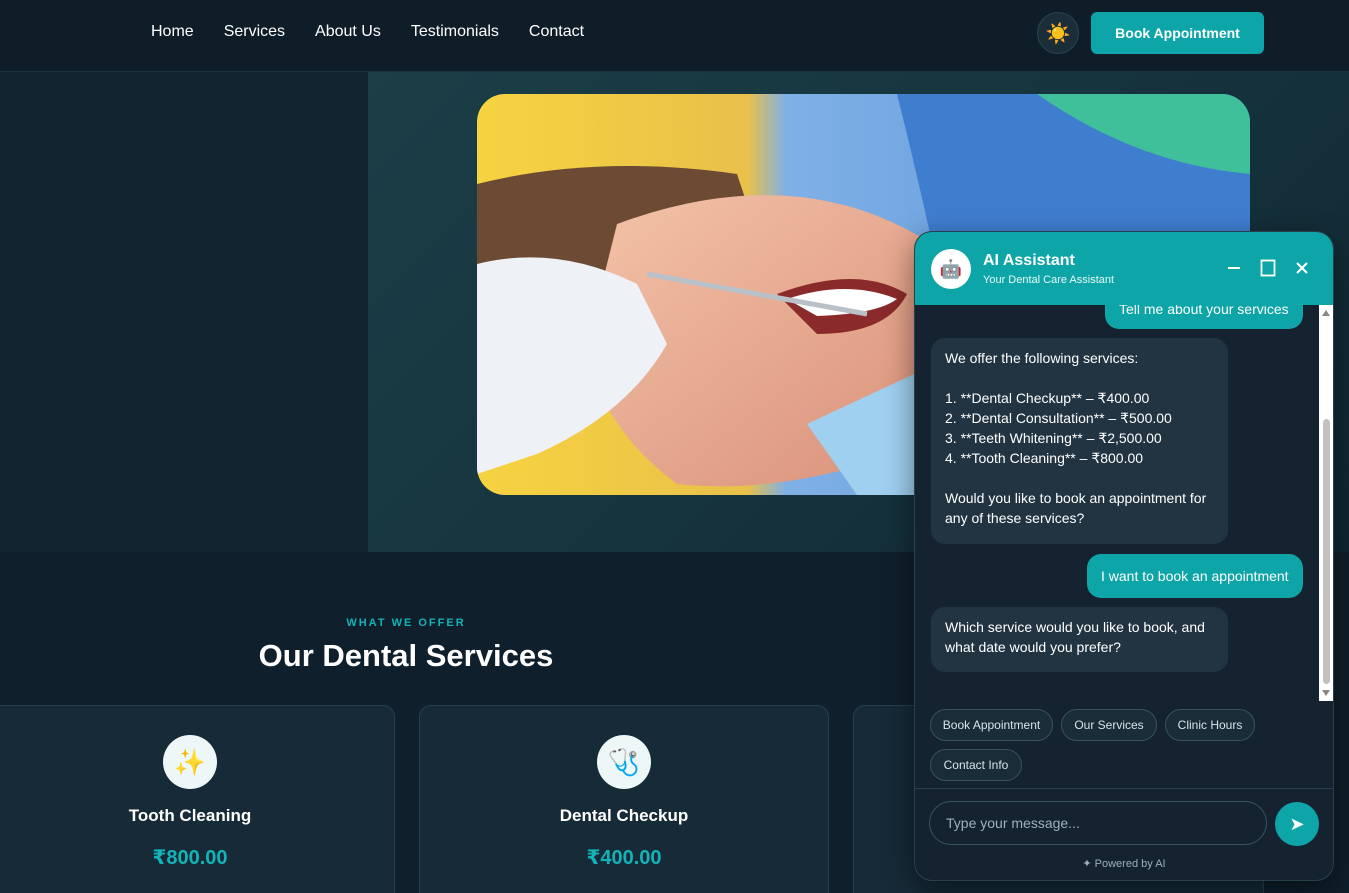 This screenshot has width=1349, height=893. I want to click on nav-contact: Contact, so click(556, 32).